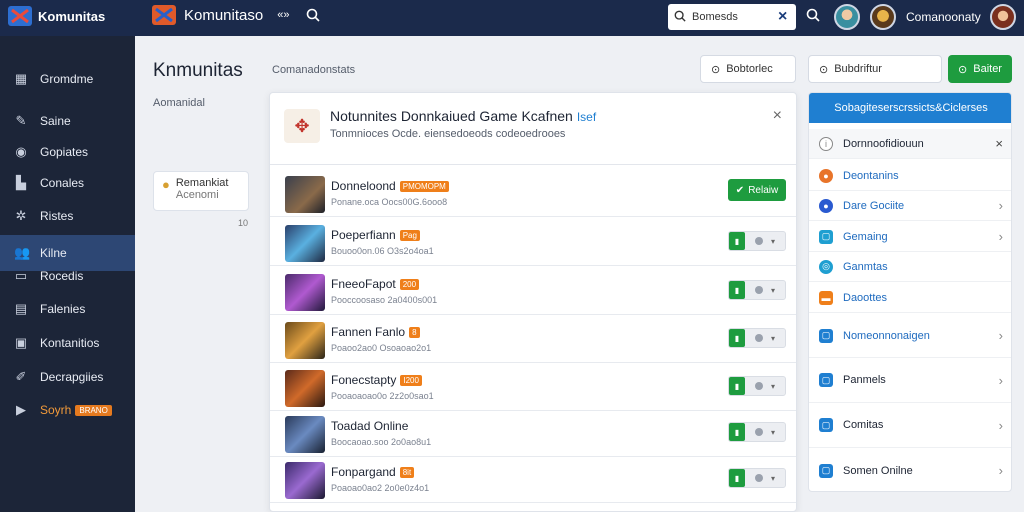 This screenshot has width=1024, height=512. Describe the element at coordinates (368, 332) in the screenshot. I see `game-name: Fannen Fanlo` at that location.